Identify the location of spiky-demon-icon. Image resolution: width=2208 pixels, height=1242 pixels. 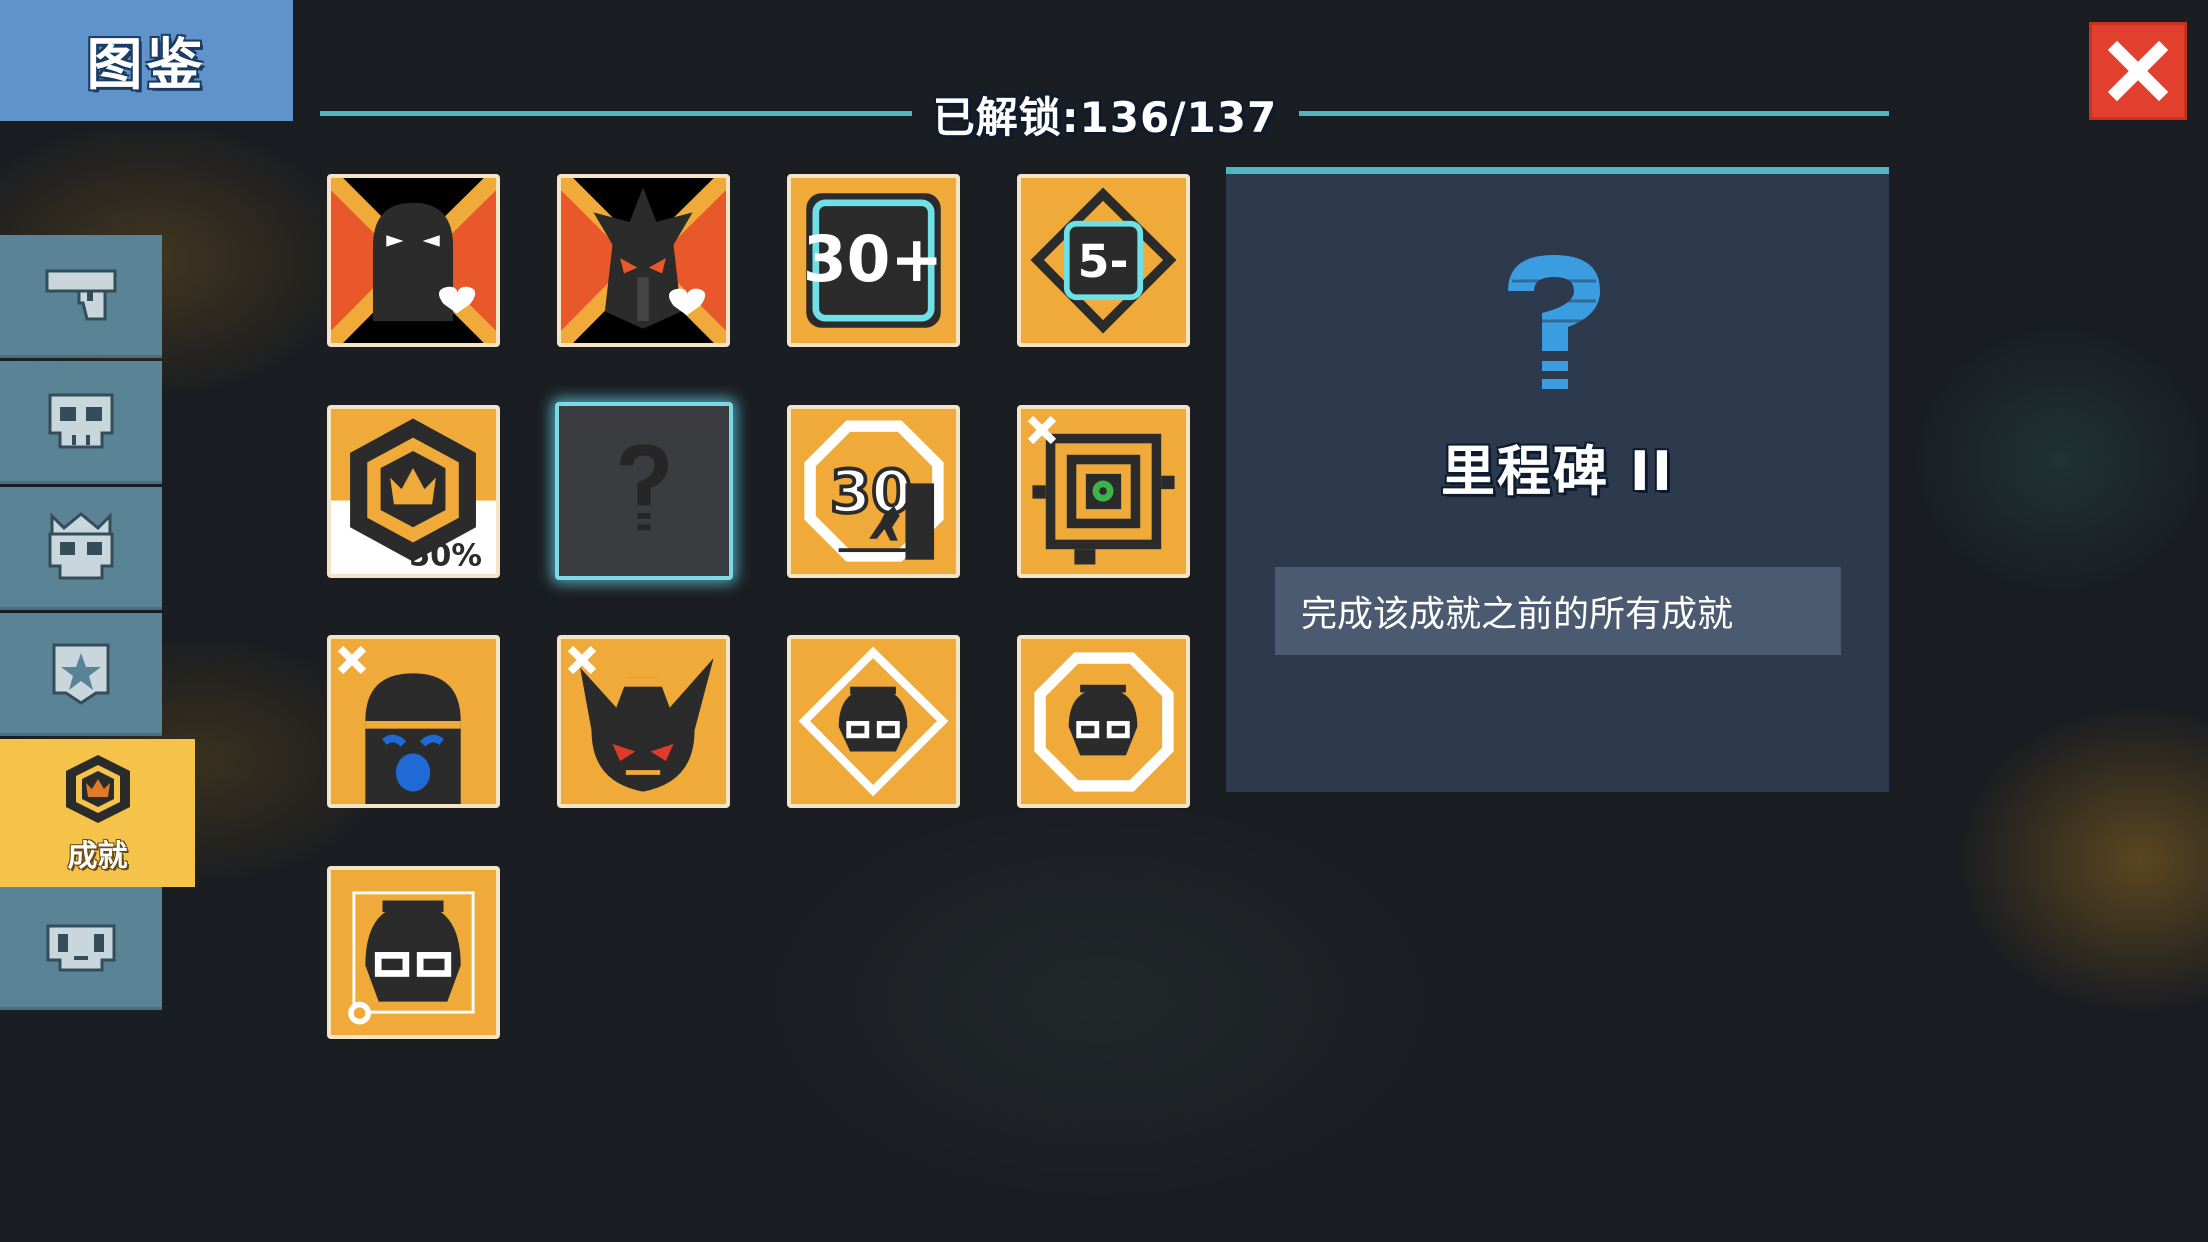
(640, 718).